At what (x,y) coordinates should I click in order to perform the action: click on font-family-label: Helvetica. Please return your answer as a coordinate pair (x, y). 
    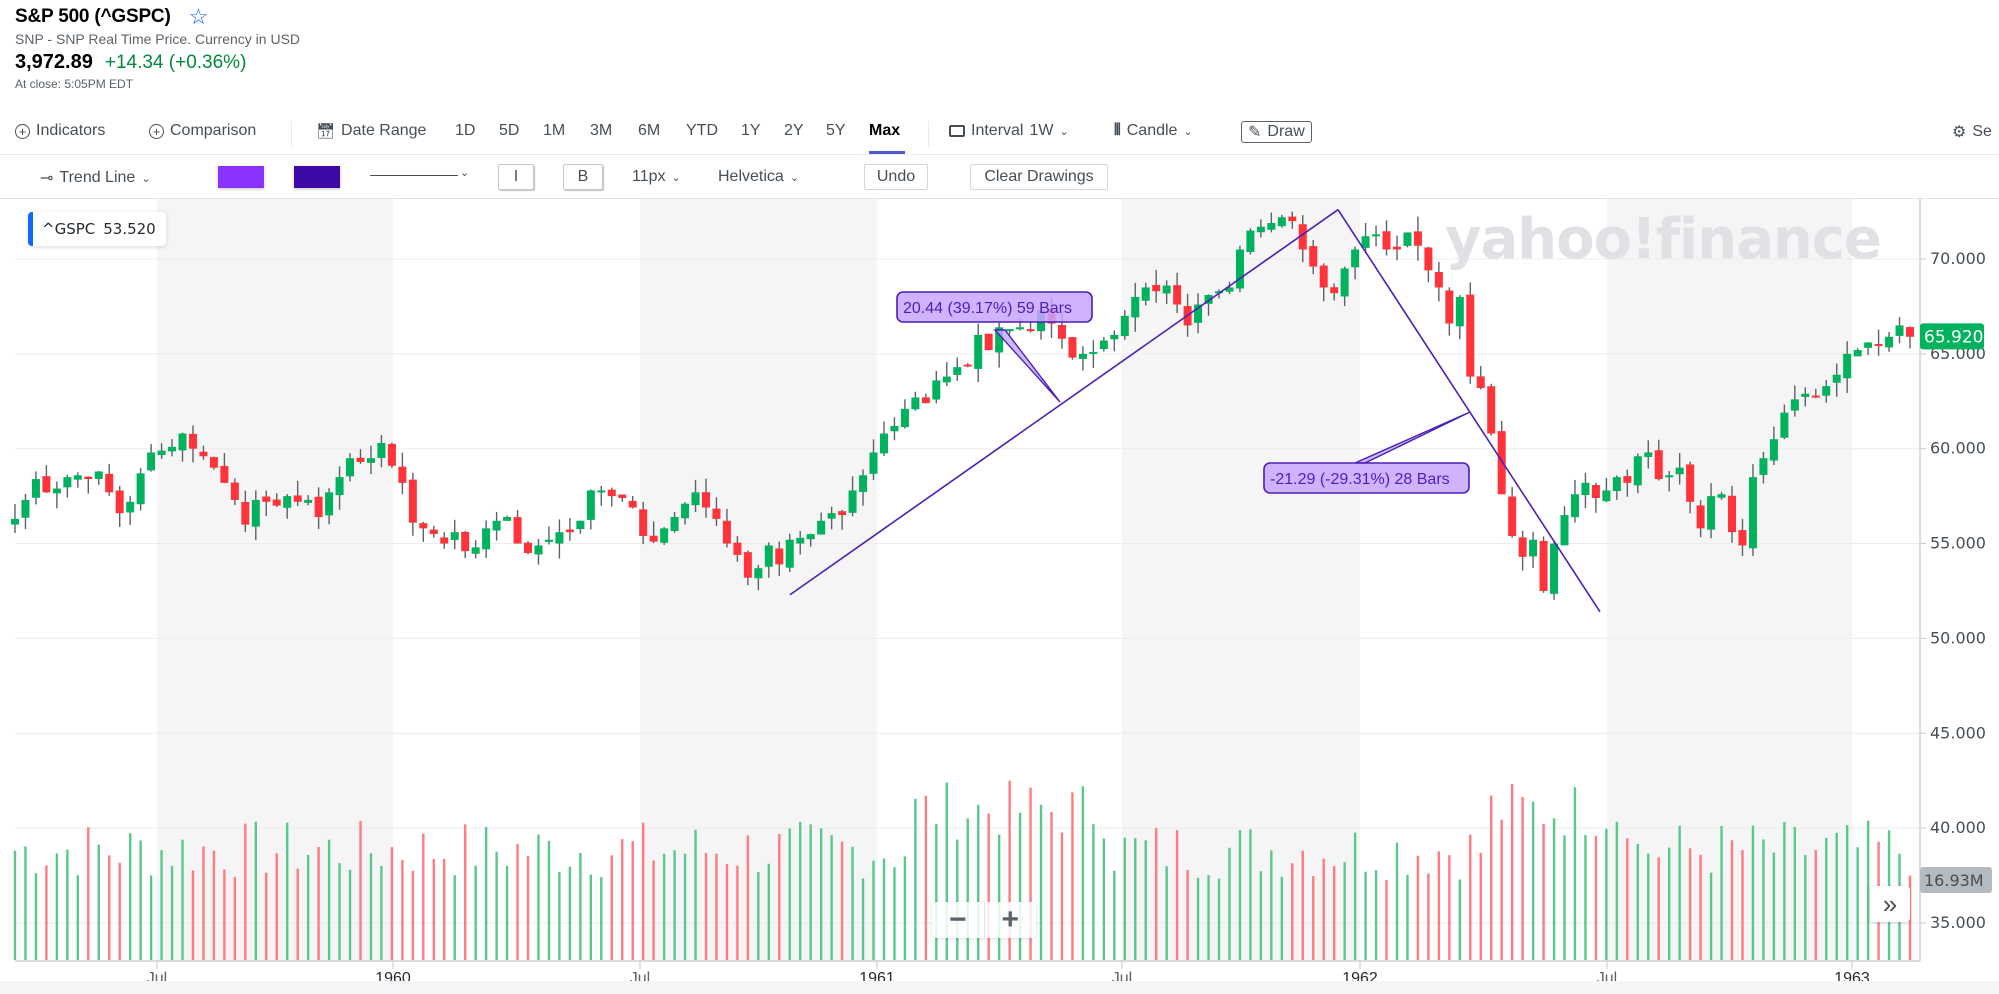
    Looking at the image, I should click on (751, 176).